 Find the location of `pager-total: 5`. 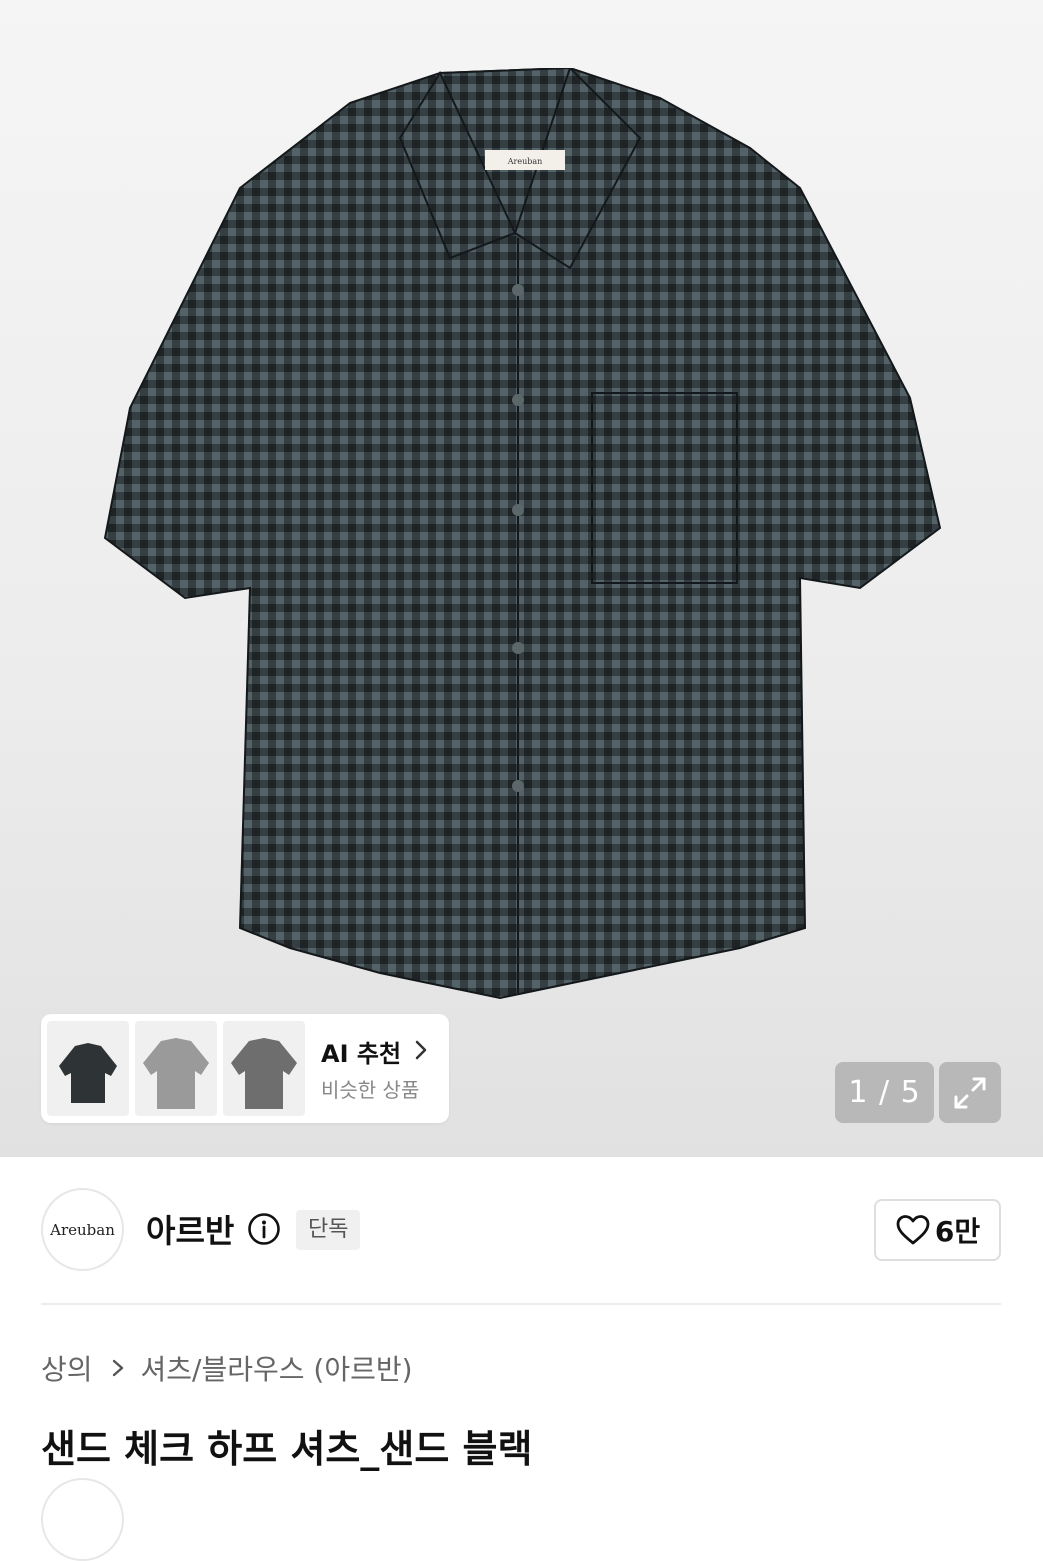

pager-total: 5 is located at coordinates (910, 1092).